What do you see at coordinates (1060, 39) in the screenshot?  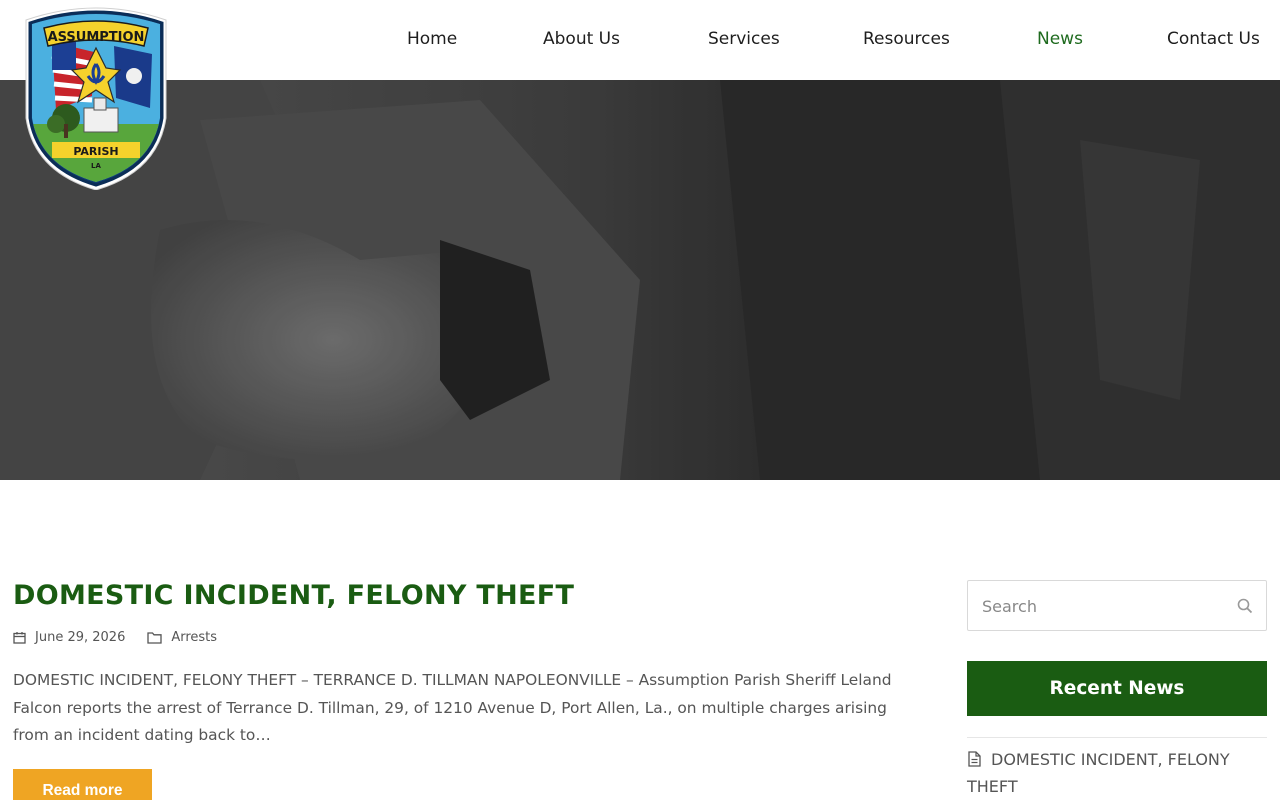 I see `nav-item-news: News` at bounding box center [1060, 39].